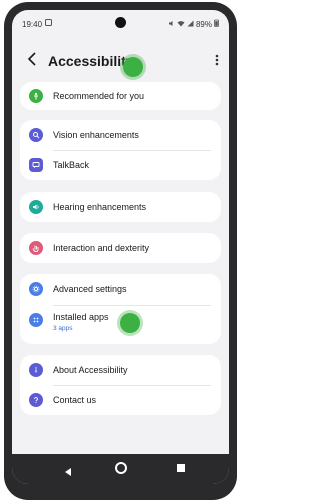  I want to click on item-label: Installed apps, so click(81, 317).